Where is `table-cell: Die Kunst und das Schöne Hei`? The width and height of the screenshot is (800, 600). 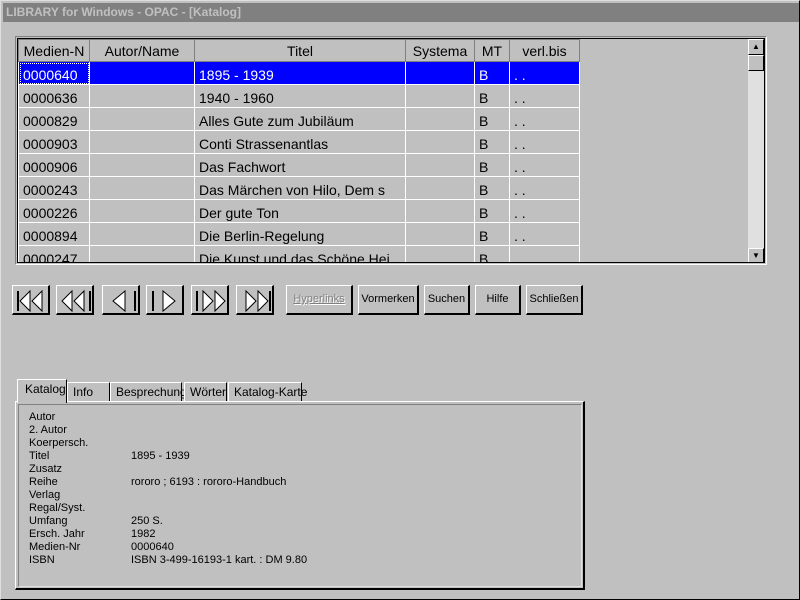 table-cell: Die Kunst und das Schöne Hei is located at coordinates (300, 253).